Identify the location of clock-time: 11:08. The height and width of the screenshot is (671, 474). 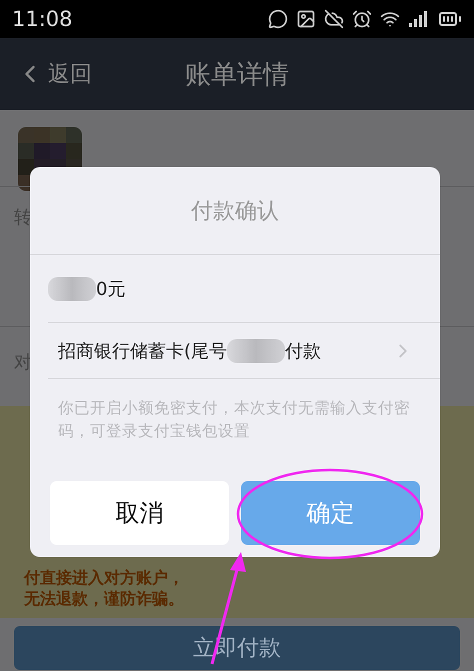
(42, 19).